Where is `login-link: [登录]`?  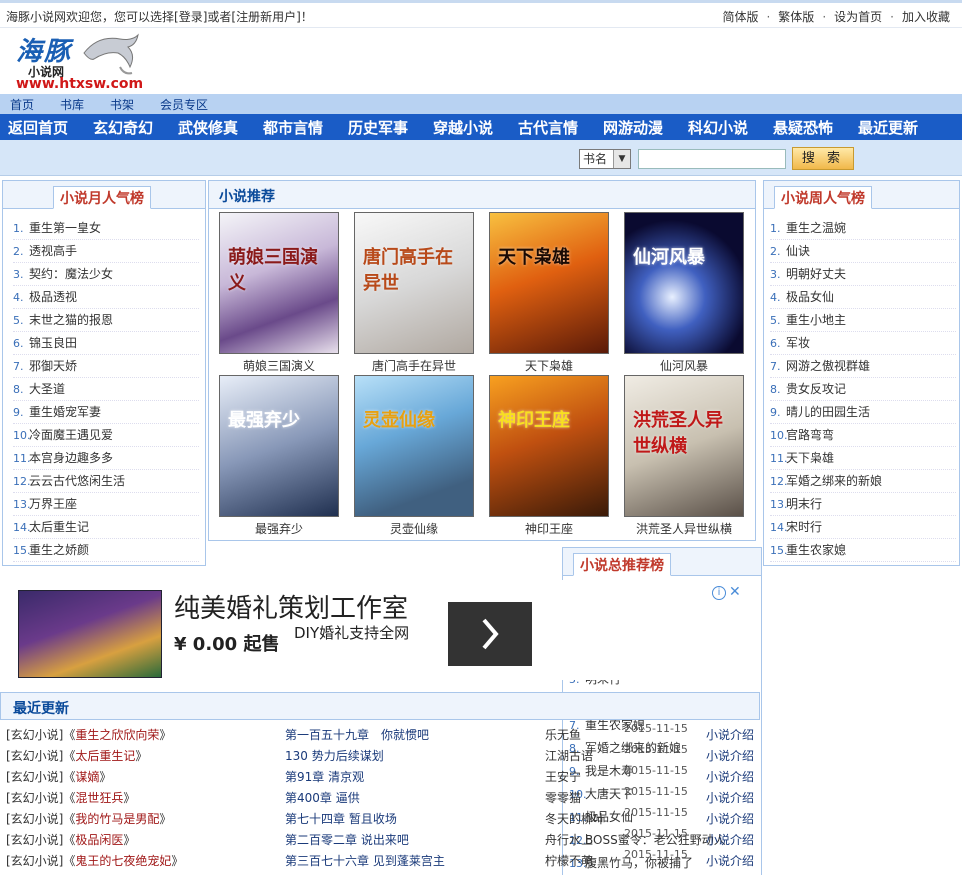 login-link: [登录] is located at coordinates (190, 17).